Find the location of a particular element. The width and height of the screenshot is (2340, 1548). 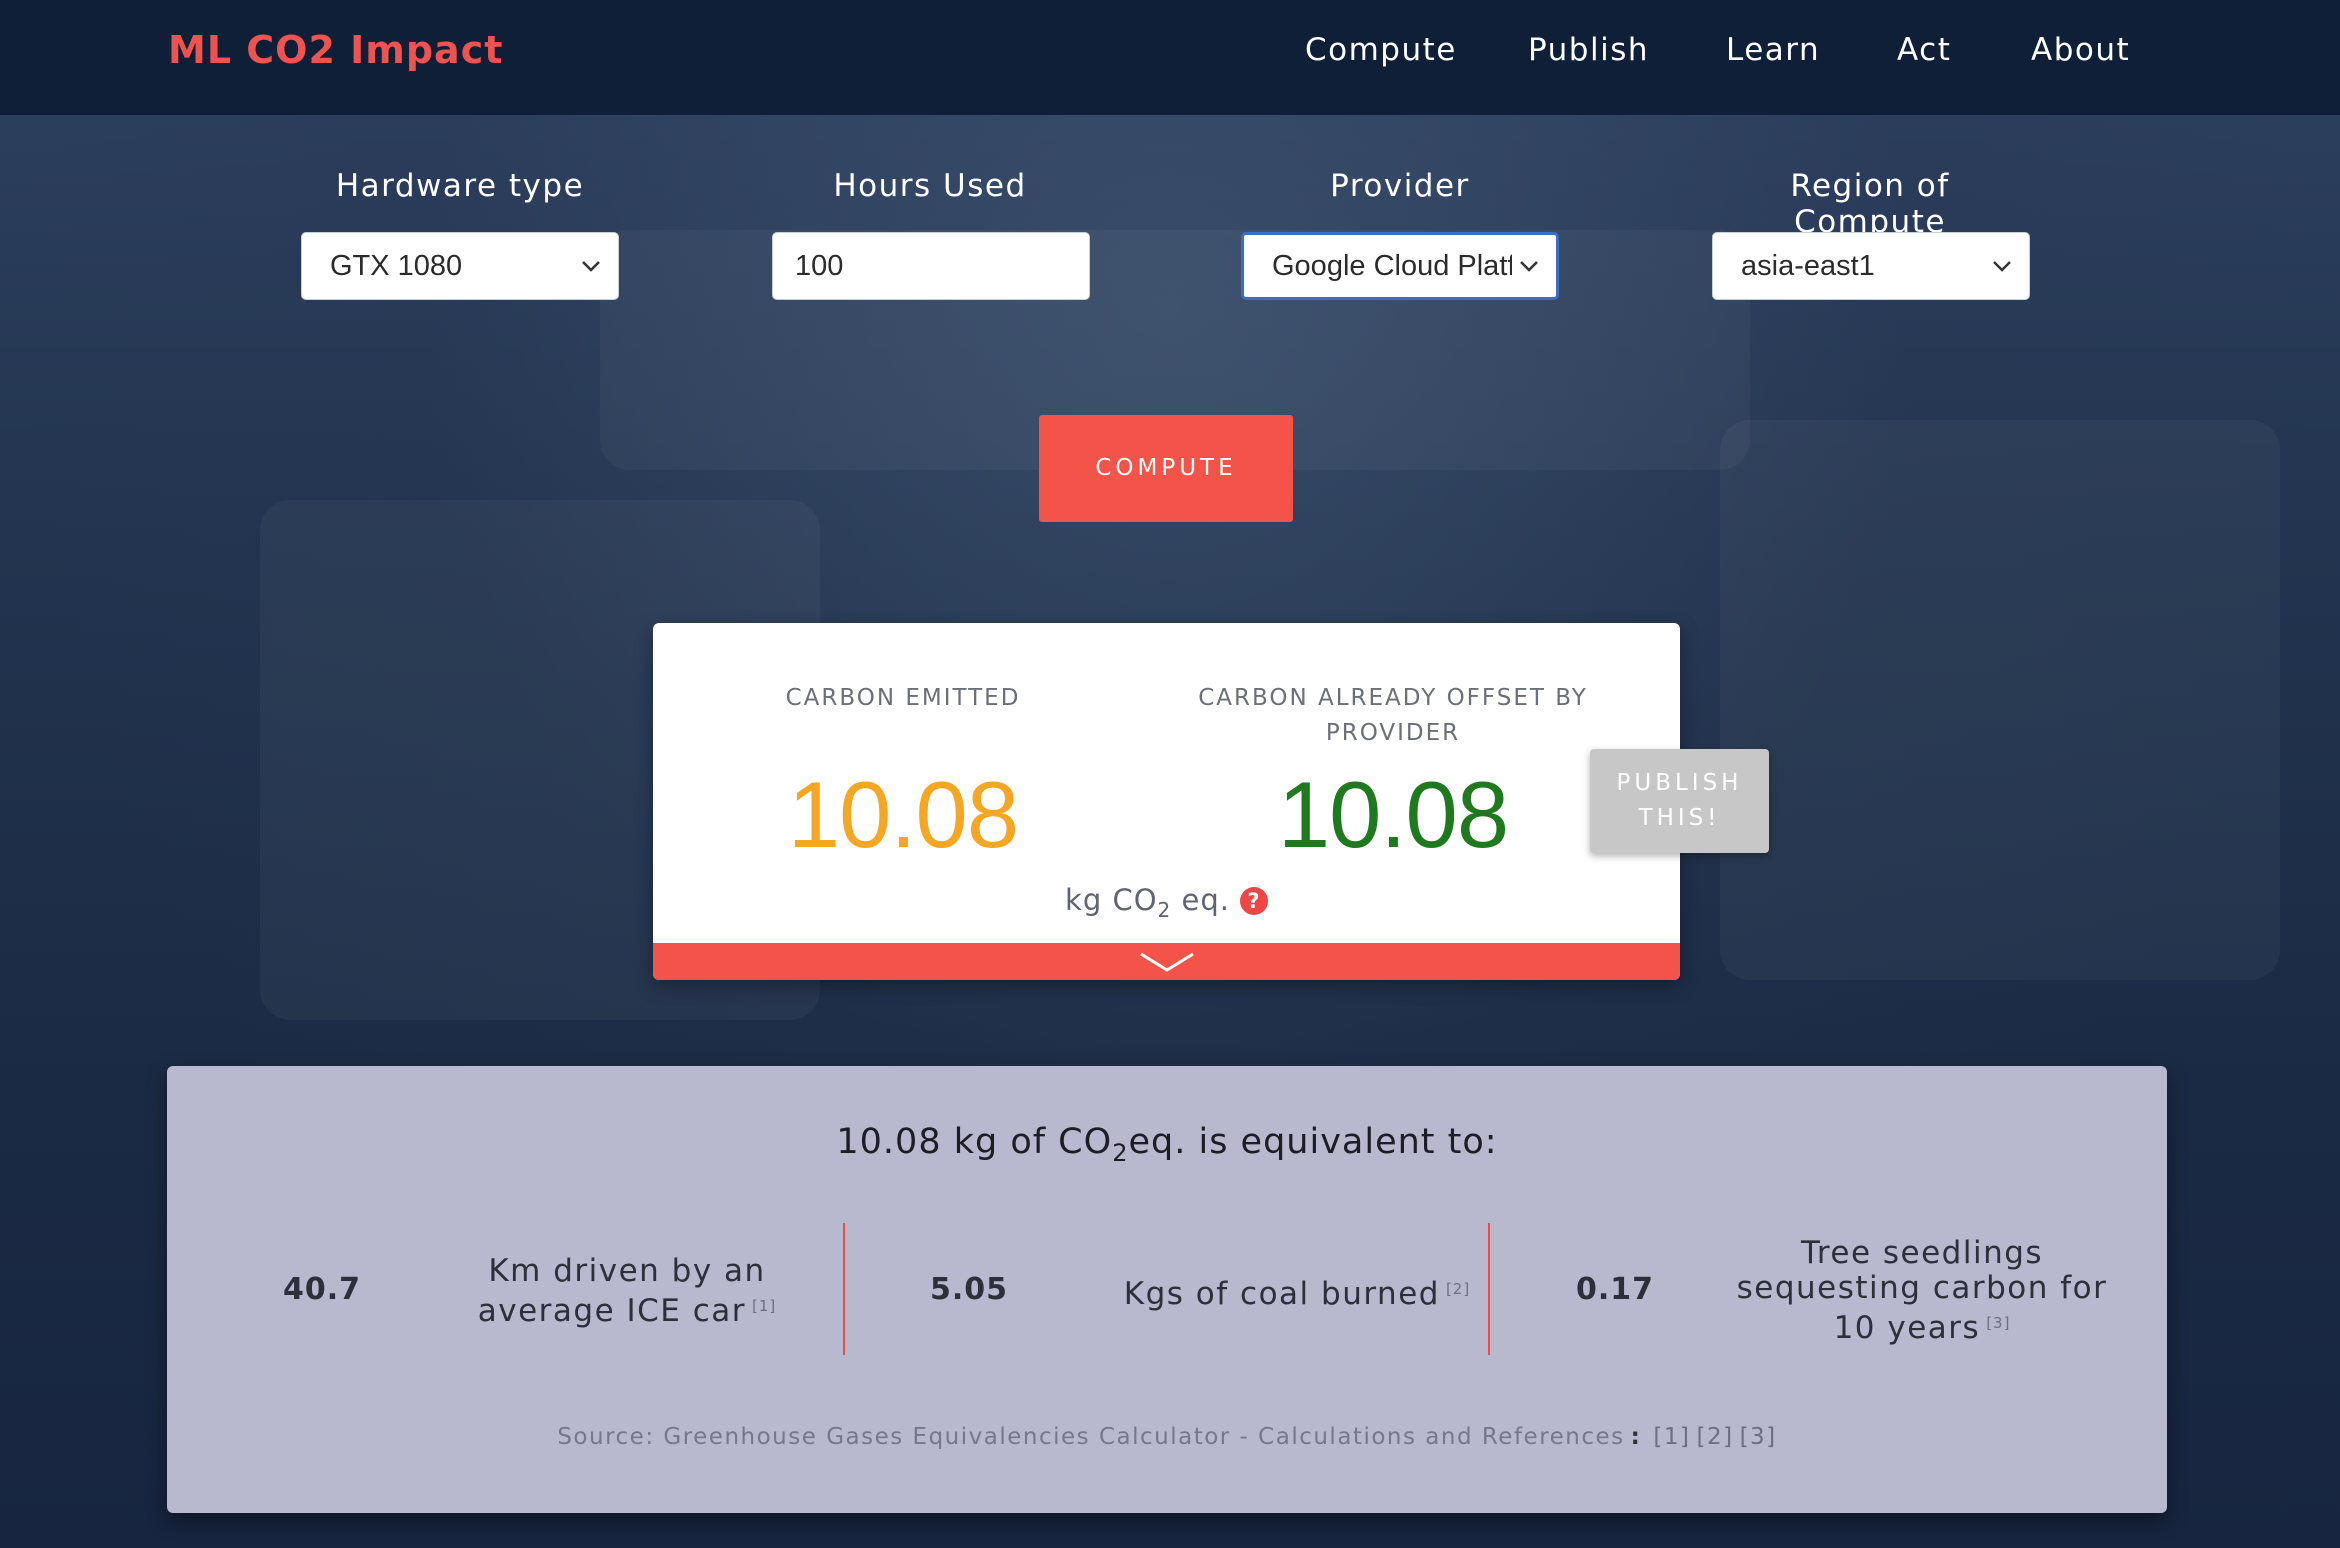

equivalence-text-car: Km driven by an average ICE car [1] is located at coordinates (627, 1291).